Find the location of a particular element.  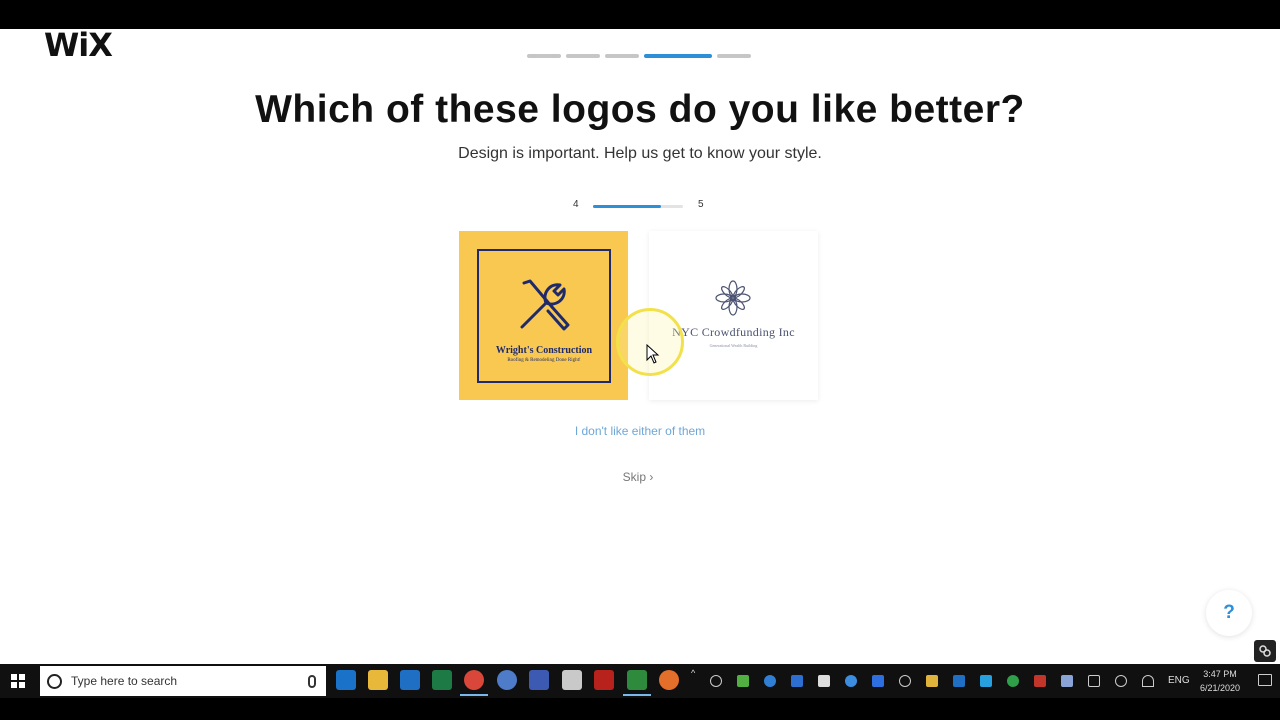

firefox-icon is located at coordinates (669, 680).